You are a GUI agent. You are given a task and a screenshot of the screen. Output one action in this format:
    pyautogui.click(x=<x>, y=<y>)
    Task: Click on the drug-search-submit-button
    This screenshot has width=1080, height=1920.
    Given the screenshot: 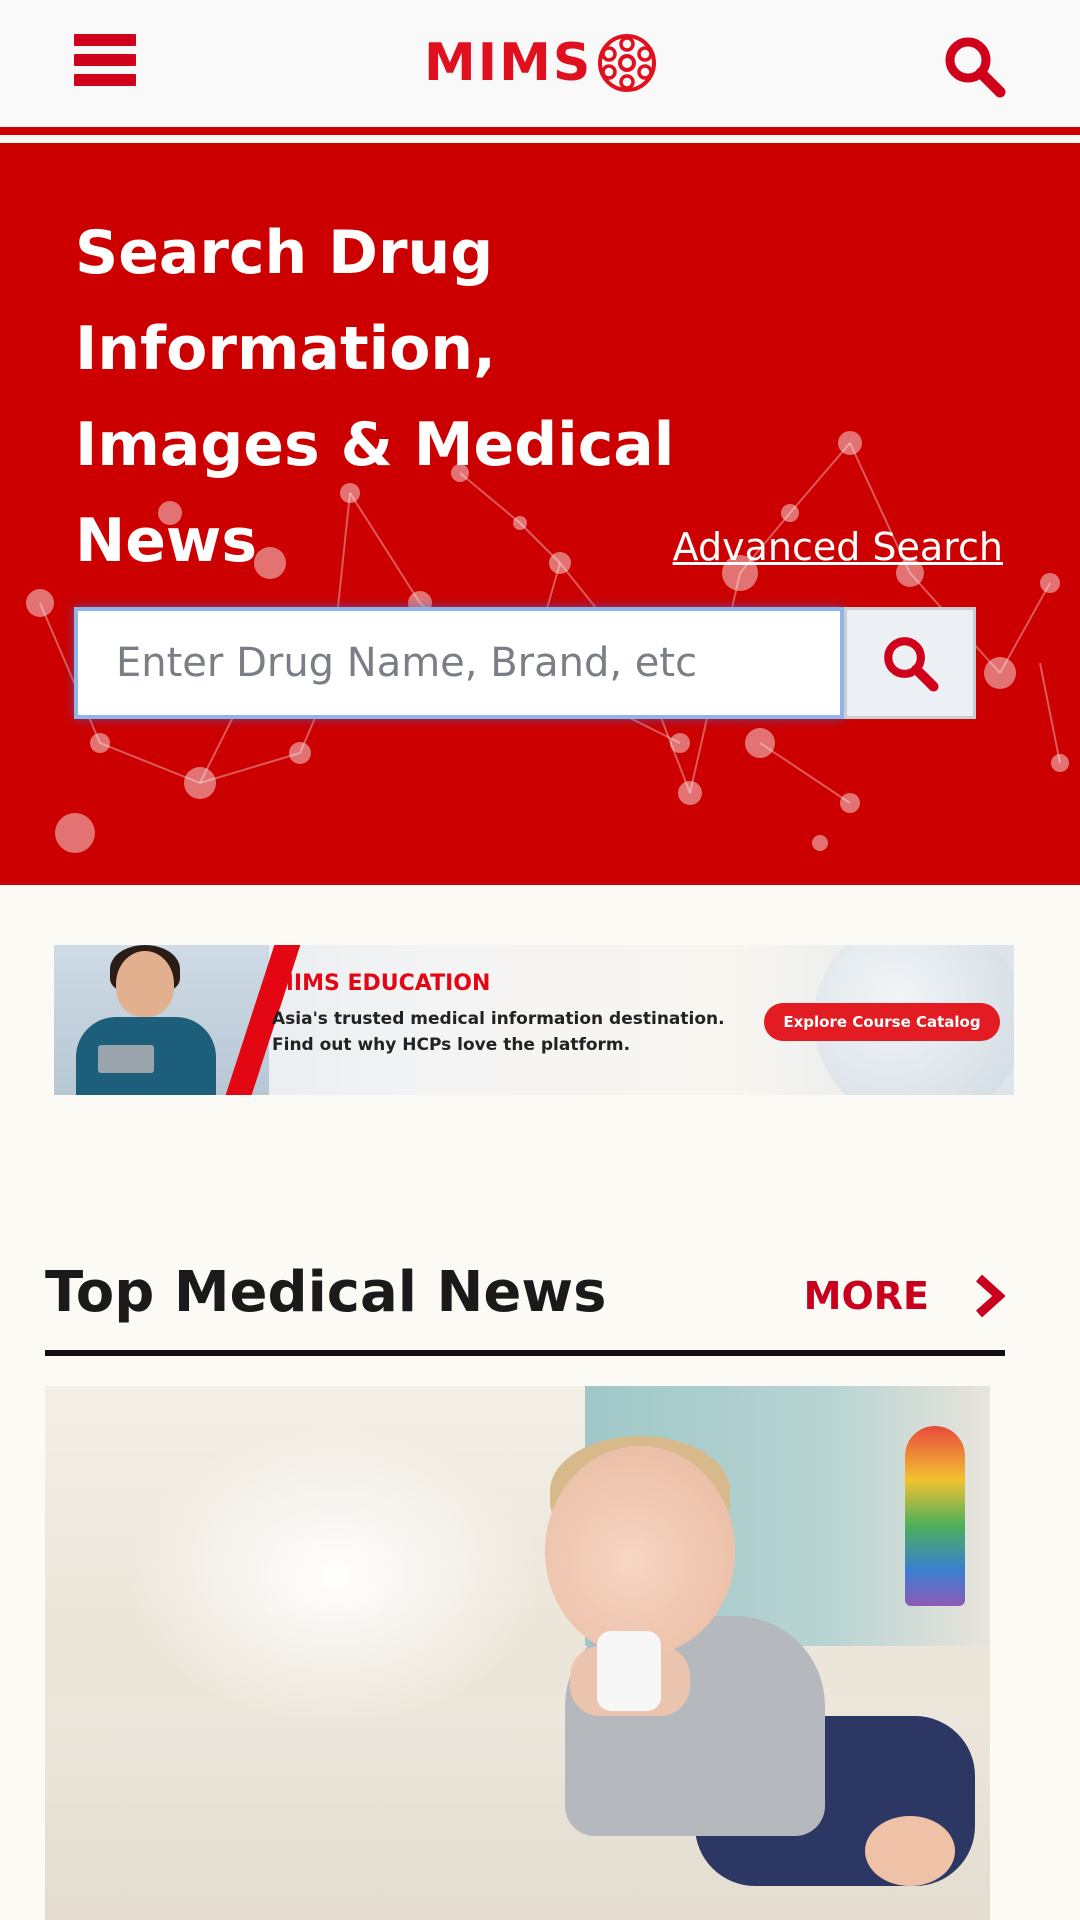 What is the action you would take?
    pyautogui.click(x=910, y=663)
    